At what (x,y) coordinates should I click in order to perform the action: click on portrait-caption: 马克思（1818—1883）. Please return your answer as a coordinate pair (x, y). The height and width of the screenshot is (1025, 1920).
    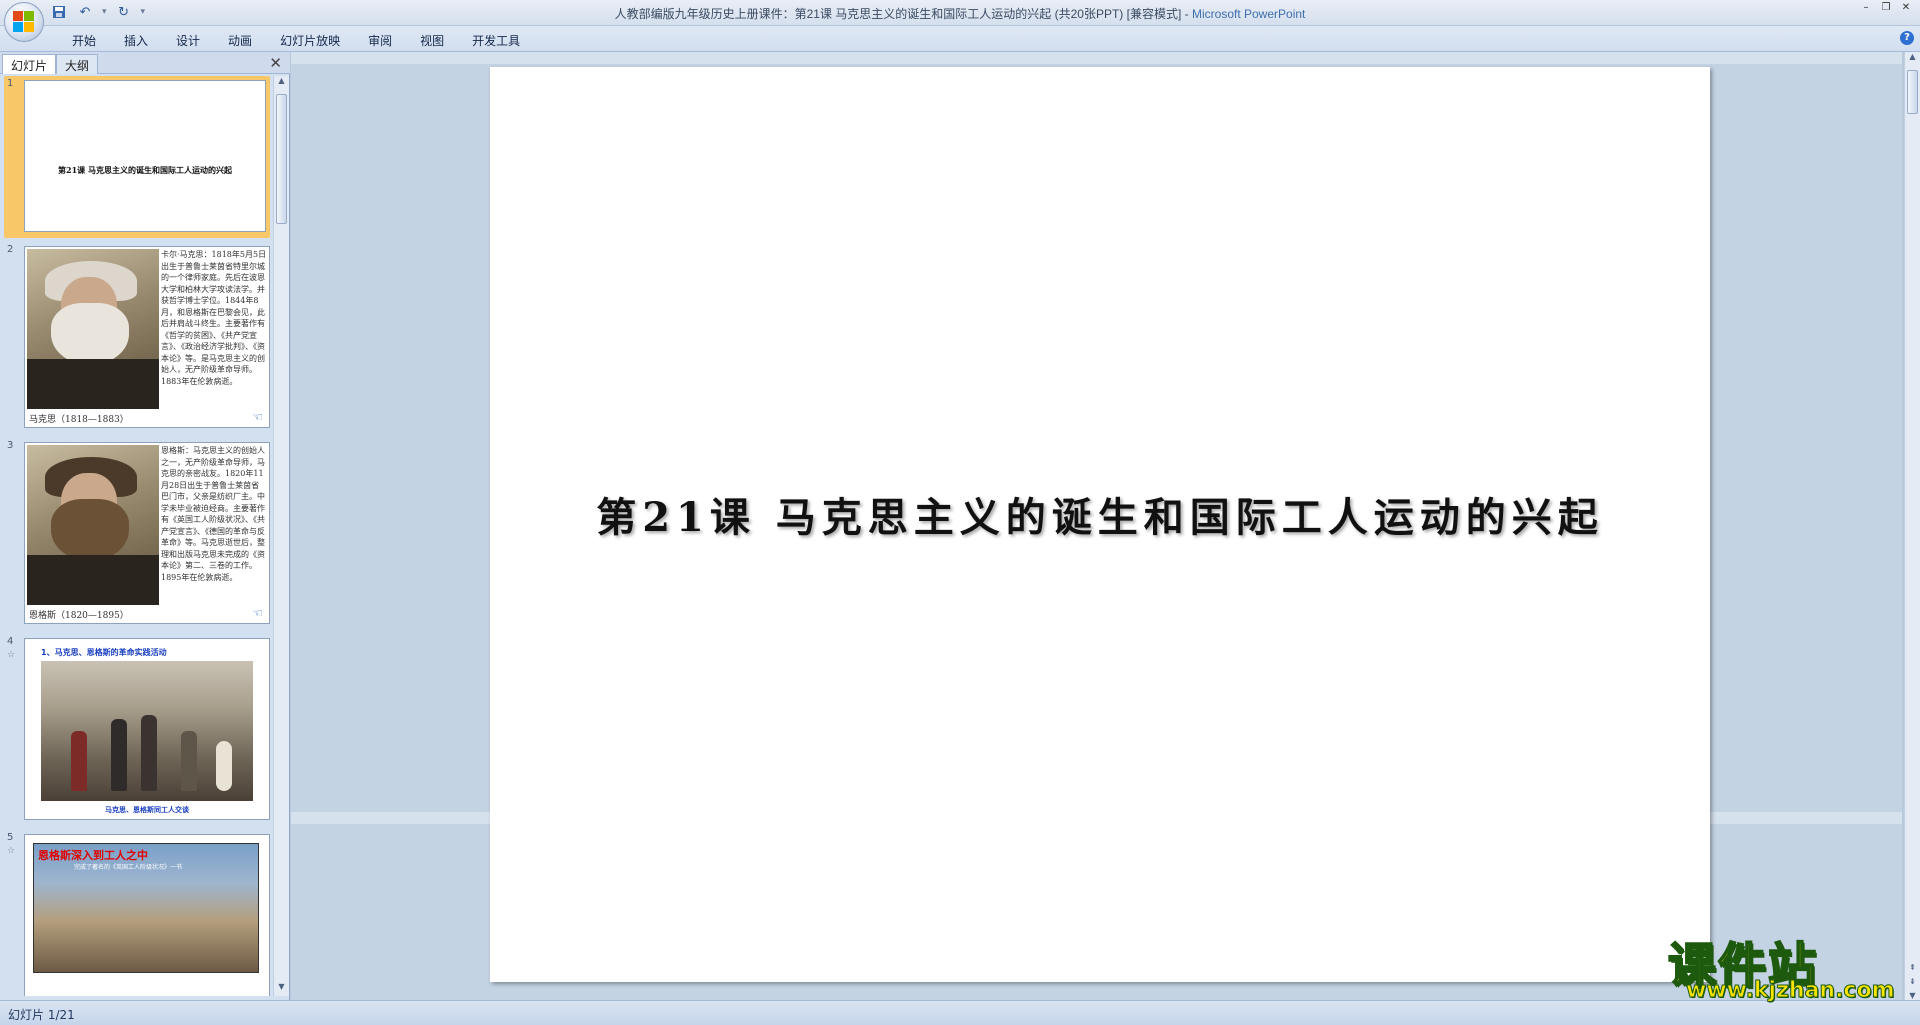
    Looking at the image, I should click on (79, 420).